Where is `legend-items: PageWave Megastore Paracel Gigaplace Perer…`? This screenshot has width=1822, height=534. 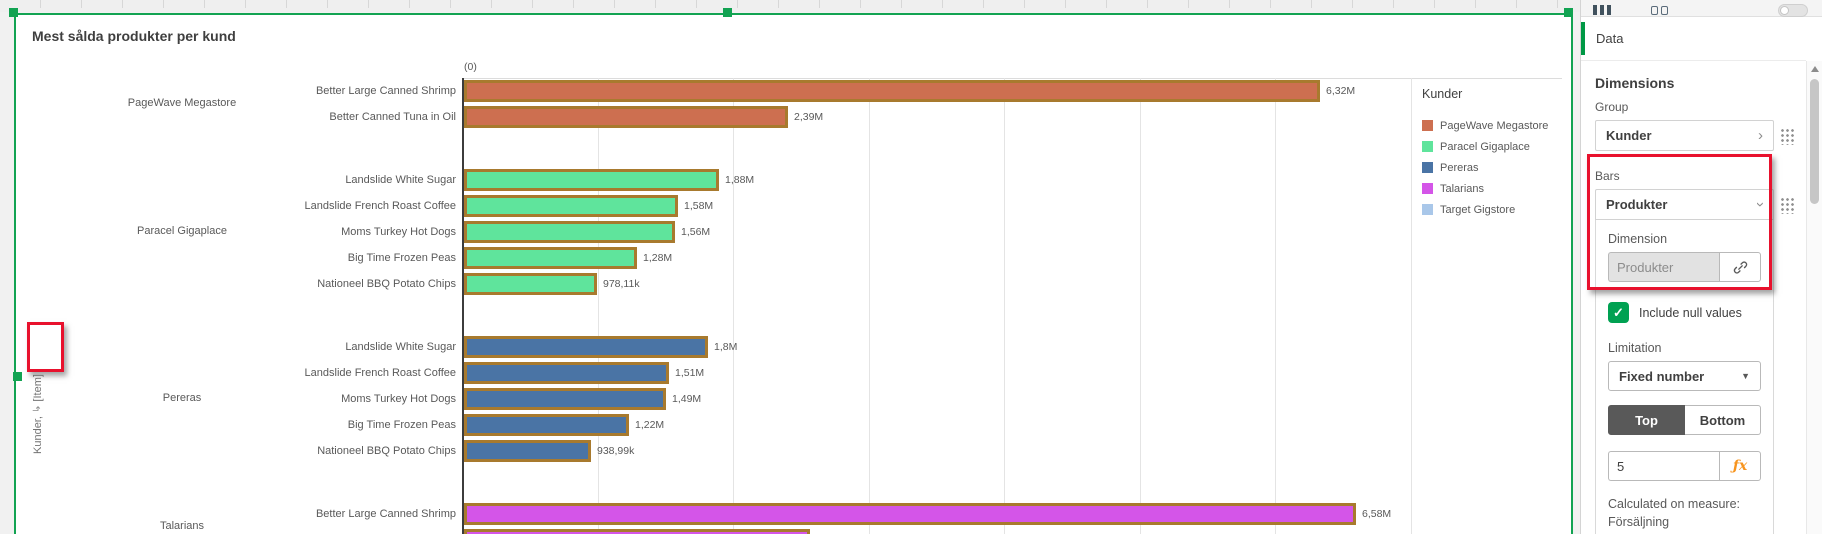
legend-items: PageWave Megastore Paracel Gigaplace Perer… is located at coordinates (1492, 167).